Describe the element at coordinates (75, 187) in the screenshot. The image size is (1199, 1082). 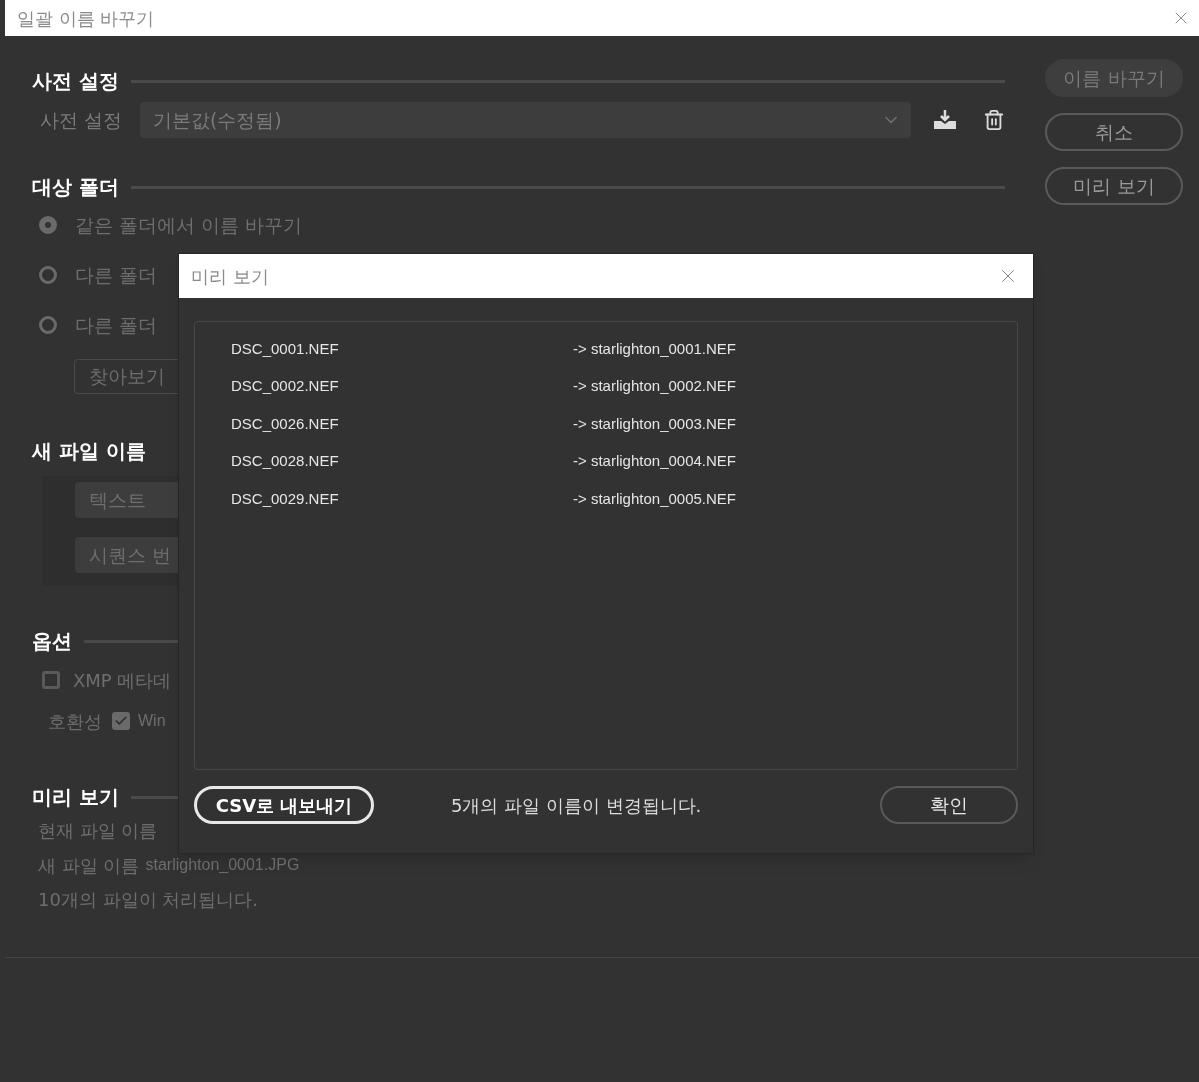
I see `section-heading: 대상 폴더` at that location.